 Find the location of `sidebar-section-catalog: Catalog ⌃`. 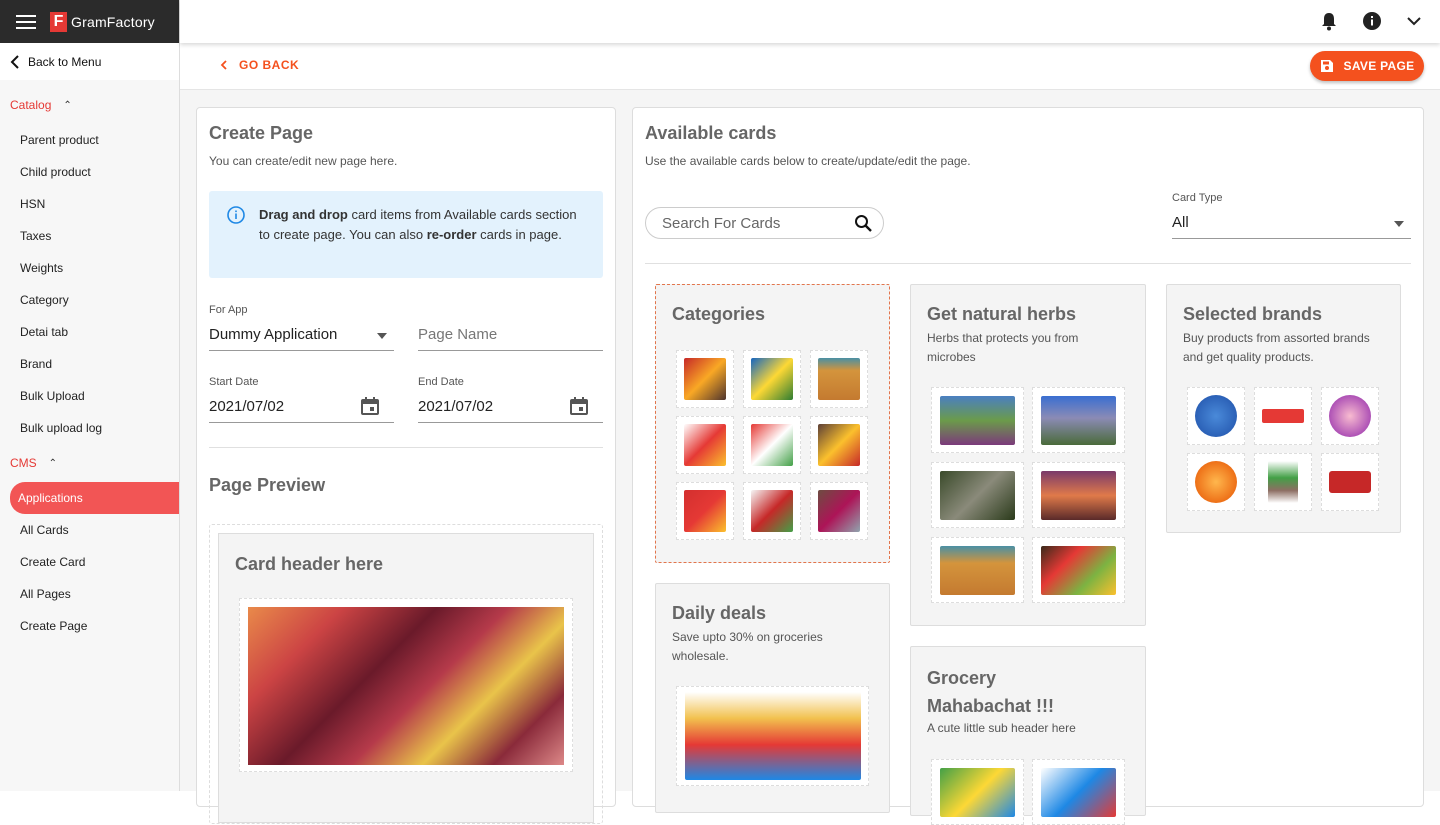

sidebar-section-catalog: Catalog ⌃ is located at coordinates (89, 98).